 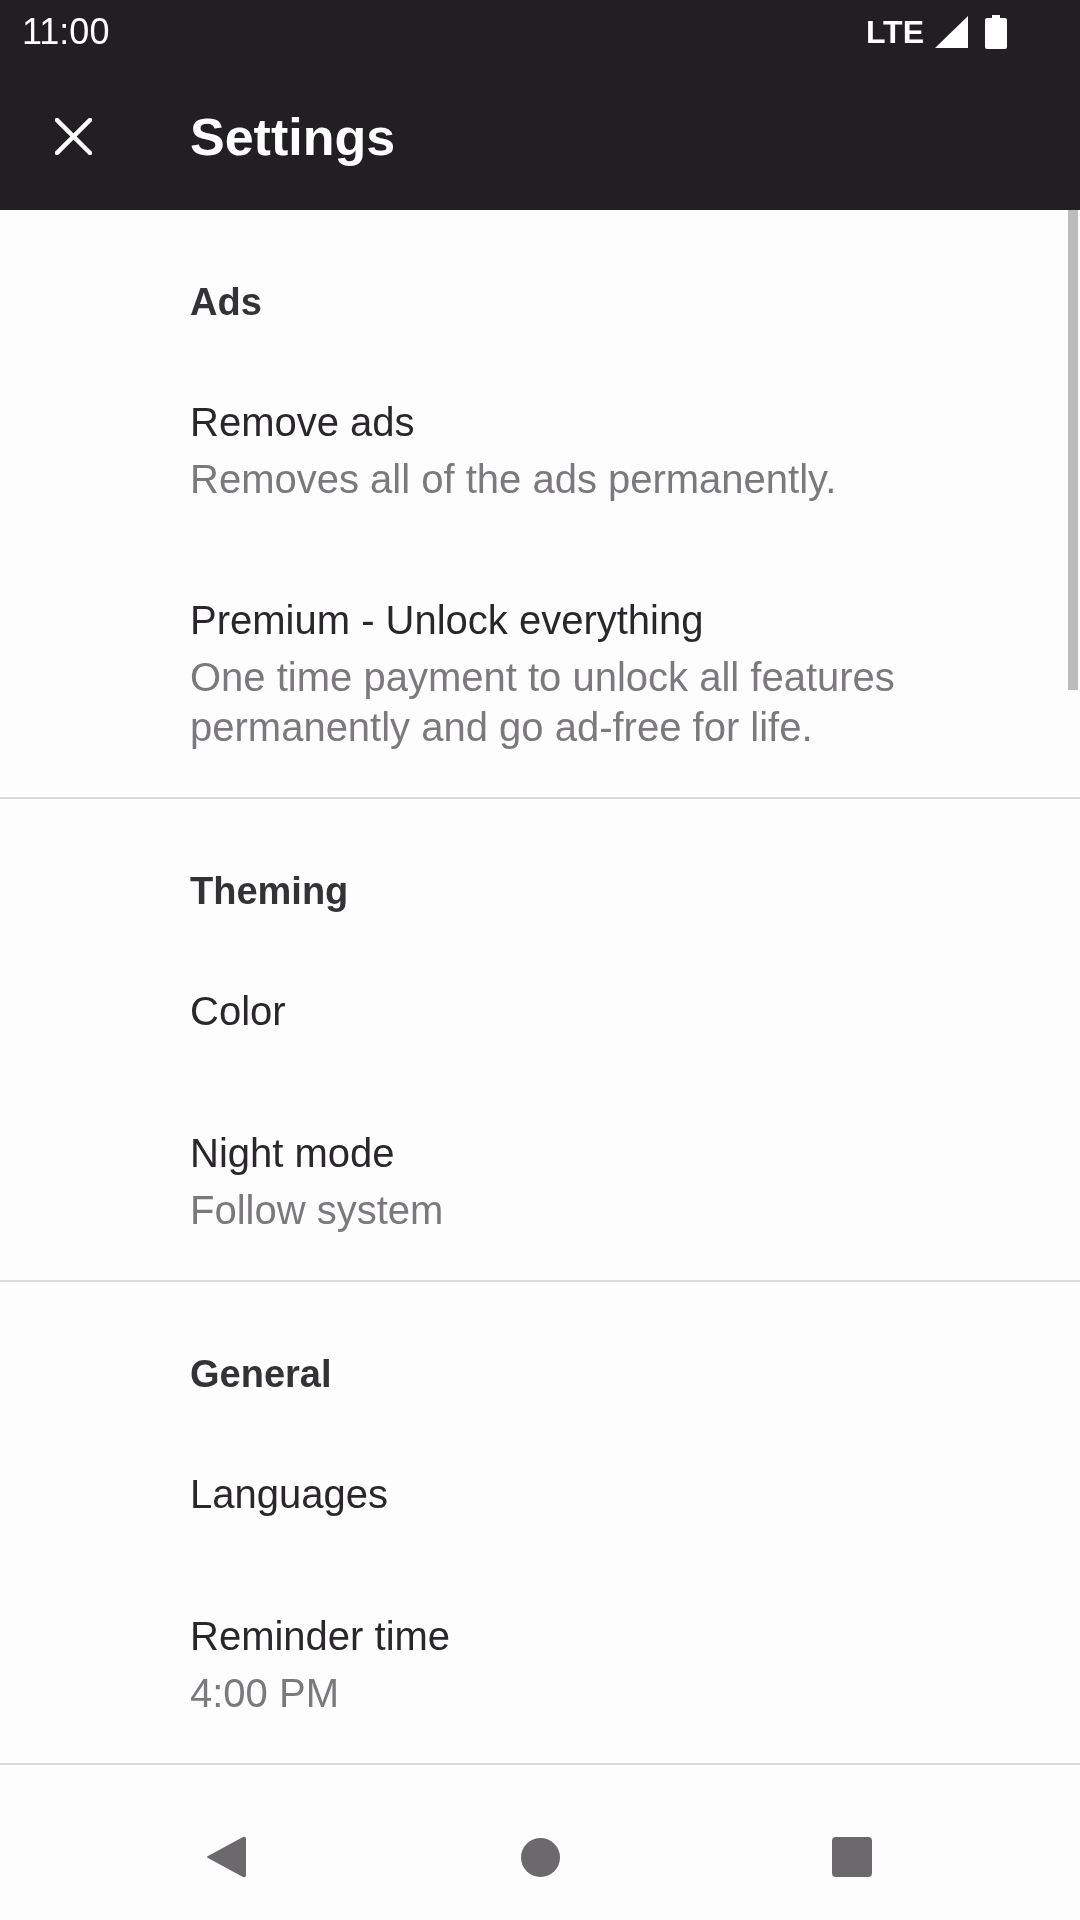 What do you see at coordinates (894, 31) in the screenshot?
I see `network-label: LTE` at bounding box center [894, 31].